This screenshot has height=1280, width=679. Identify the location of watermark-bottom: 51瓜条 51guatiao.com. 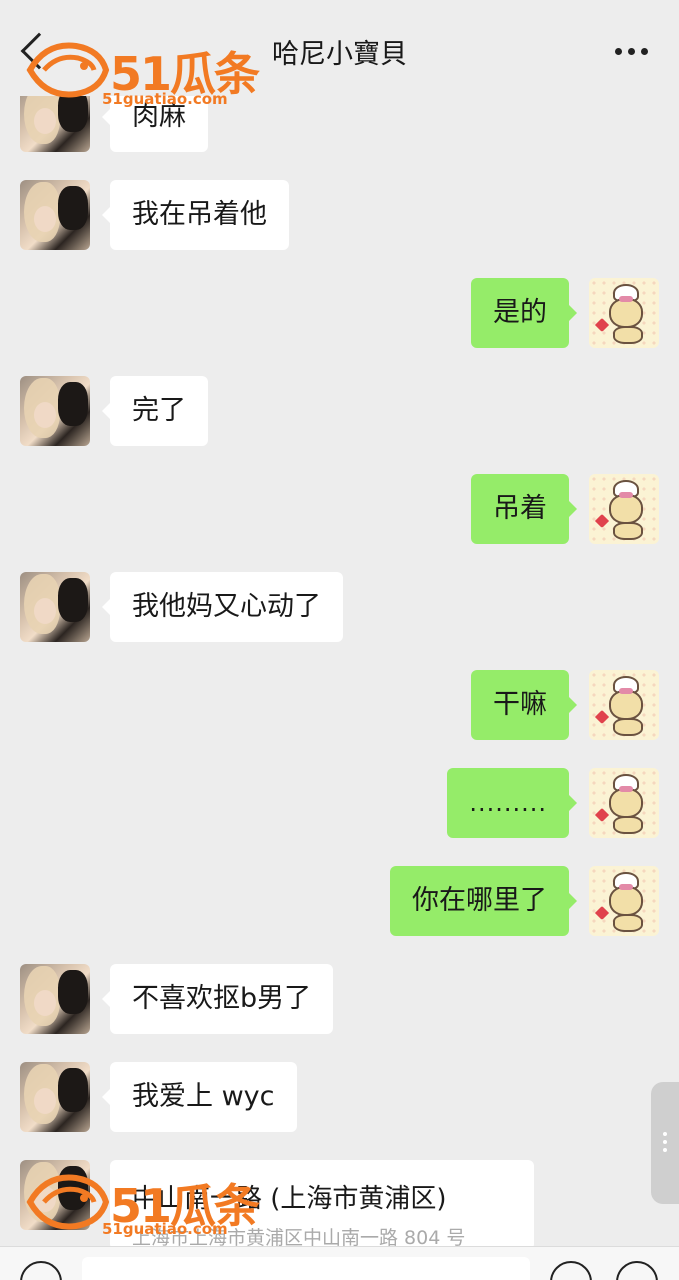
(146, 1204).